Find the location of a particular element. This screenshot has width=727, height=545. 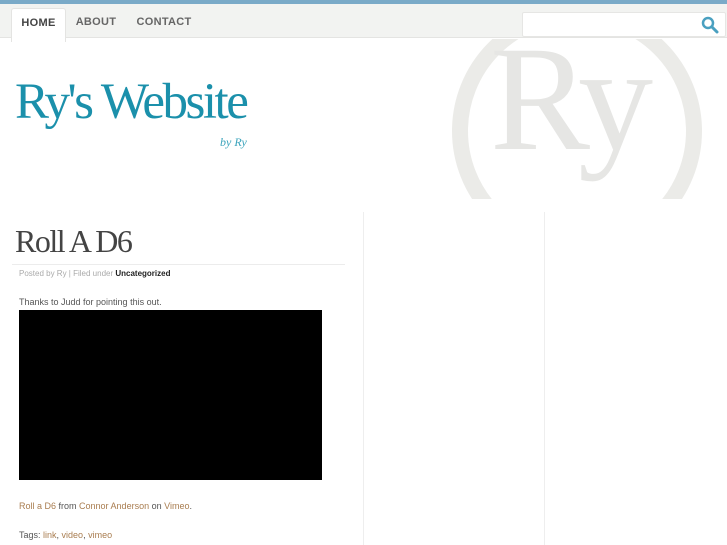

post-tags: Tags: link, video, vimeo is located at coordinates (66, 535).